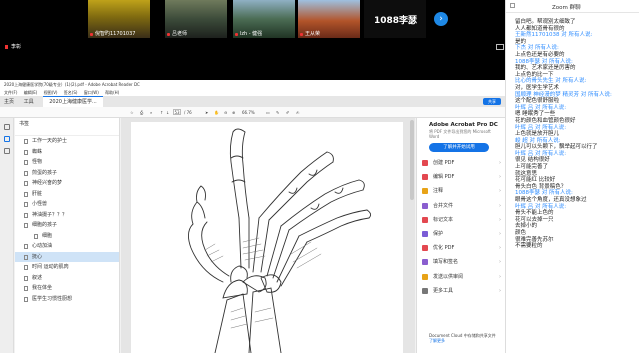 This screenshot has width=639, height=353. What do you see at coordinates (444, 163) in the screenshot?
I see `tool-label: 创建 PDF` at bounding box center [444, 163].